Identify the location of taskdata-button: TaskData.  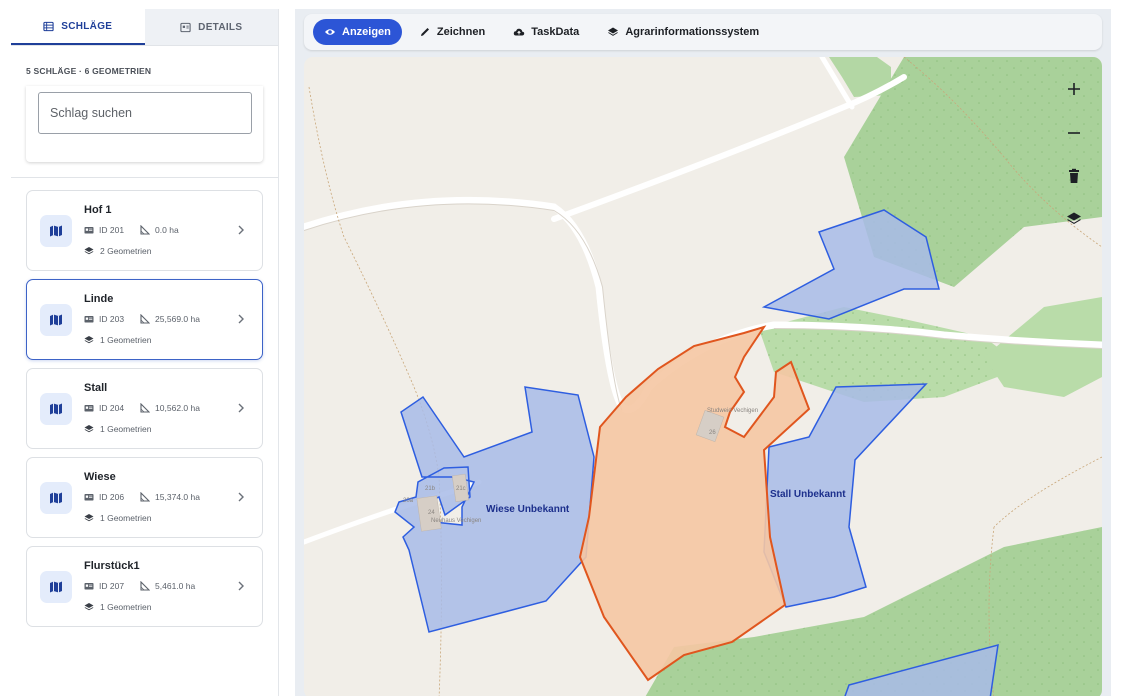
(546, 32).